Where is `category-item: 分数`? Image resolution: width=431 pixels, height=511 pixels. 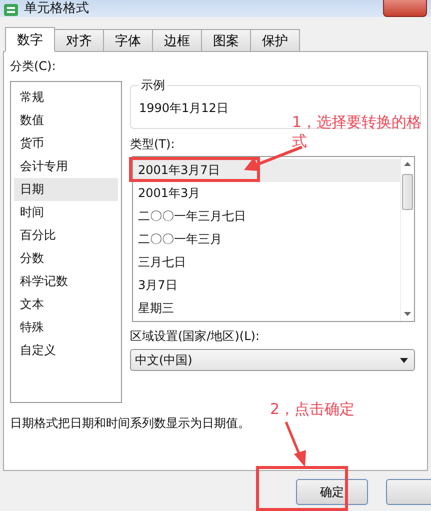 category-item: 分数 is located at coordinates (66, 258).